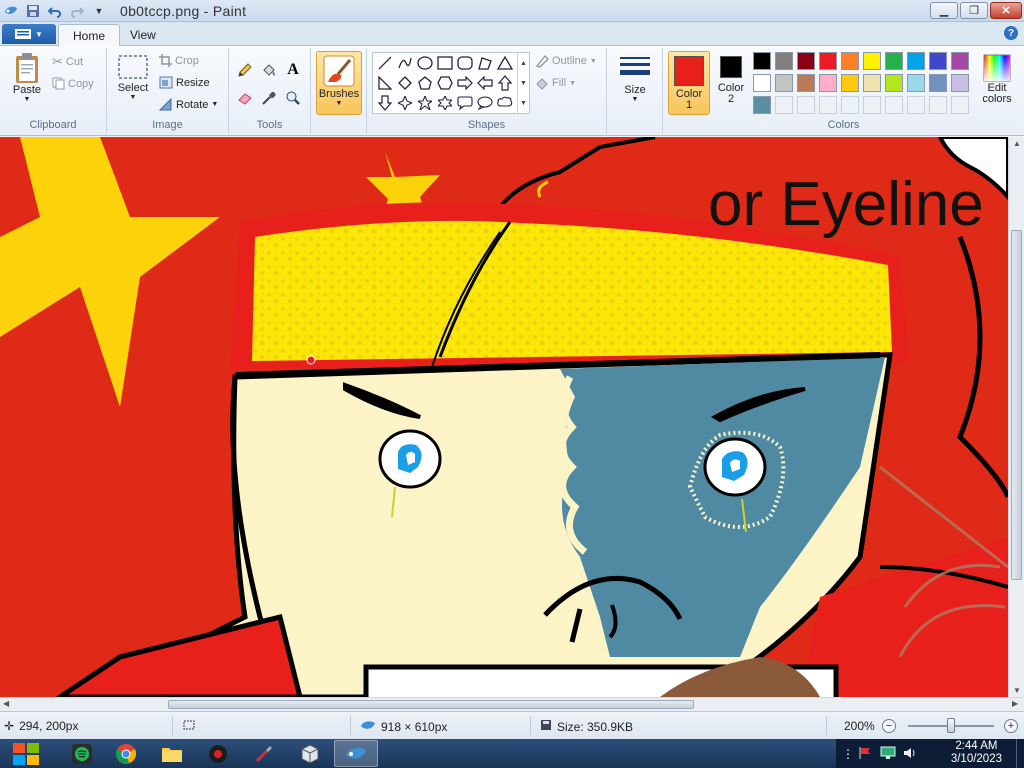 The height and width of the screenshot is (768, 1024). I want to click on line-shape-icon, so click(385, 63).